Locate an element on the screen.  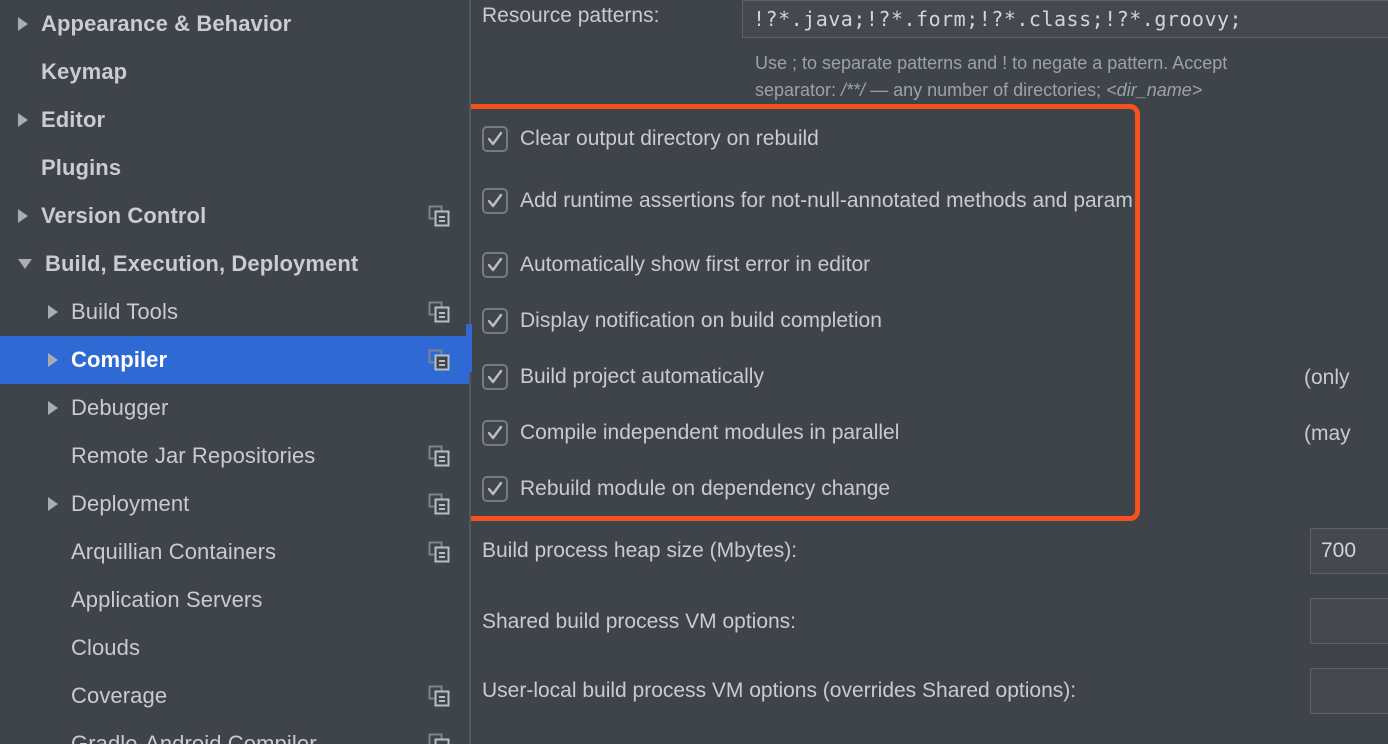
build-field-label: Build process heap size (Mbytes): is located at coordinates (640, 550).